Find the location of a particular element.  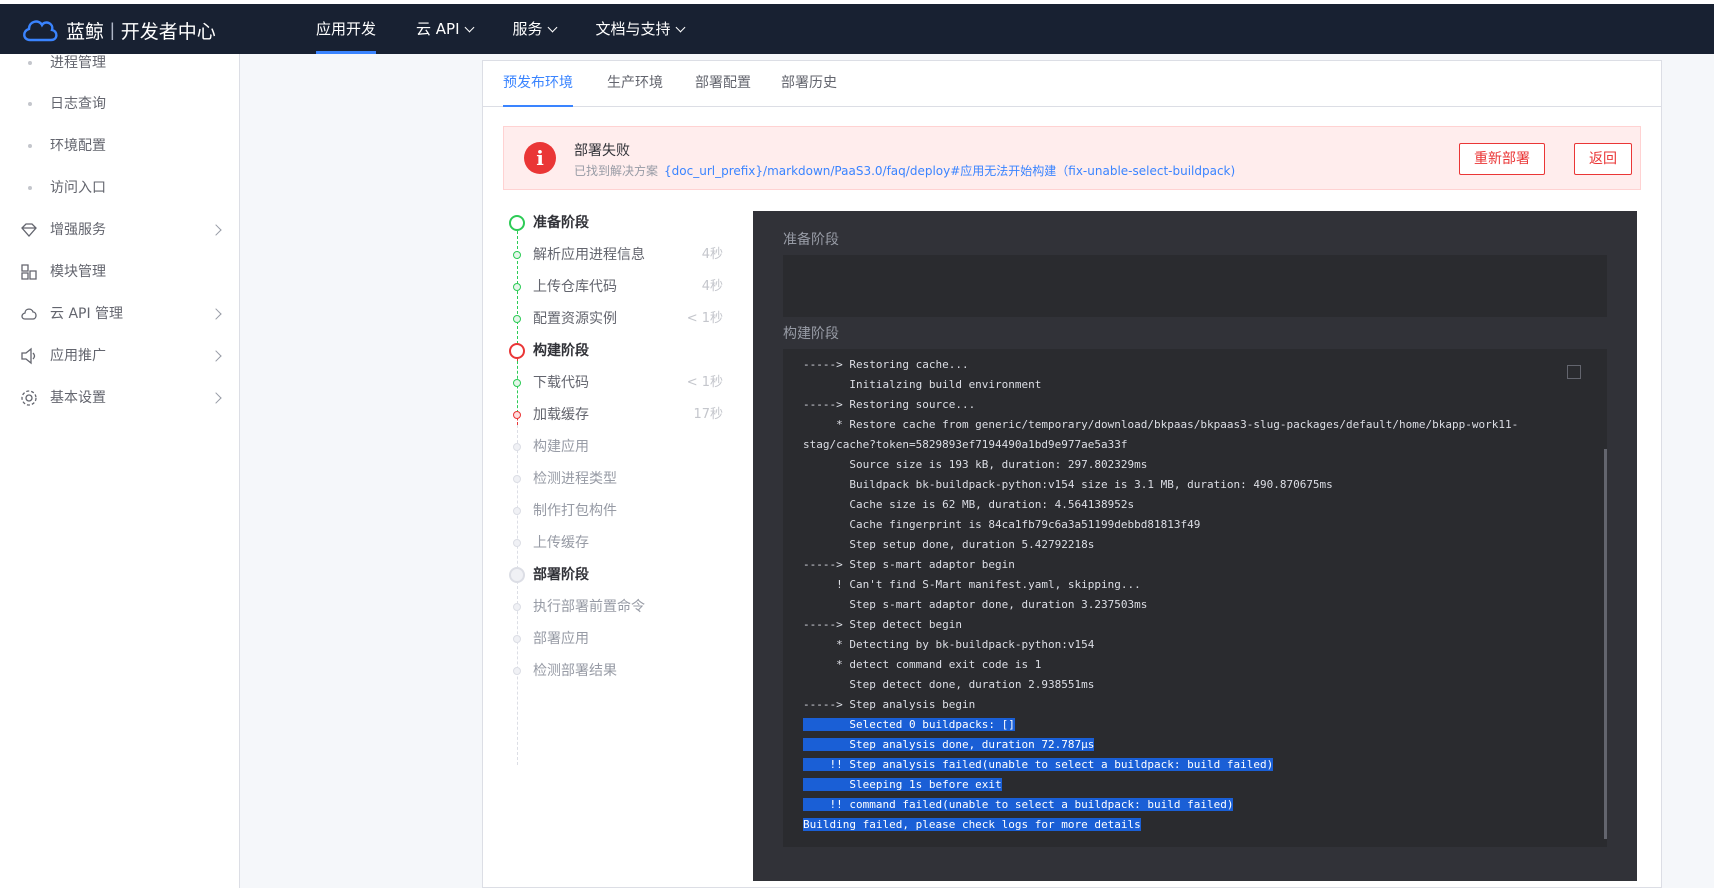

step-deploy-app: 部署应用 is located at coordinates (613, 639).